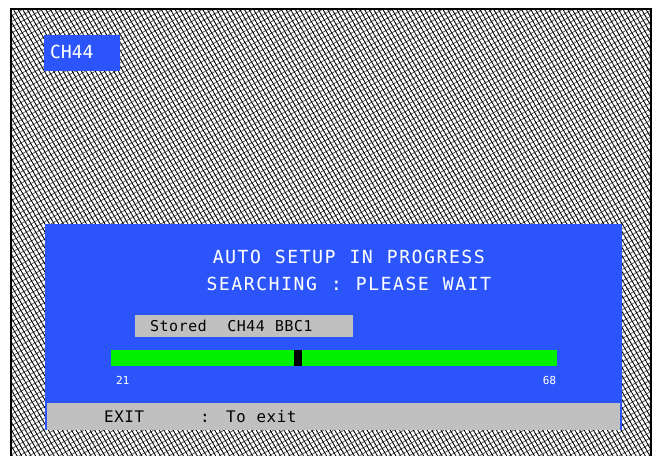  I want to click on stored-channel-text: CH44 BBC1, so click(270, 326).